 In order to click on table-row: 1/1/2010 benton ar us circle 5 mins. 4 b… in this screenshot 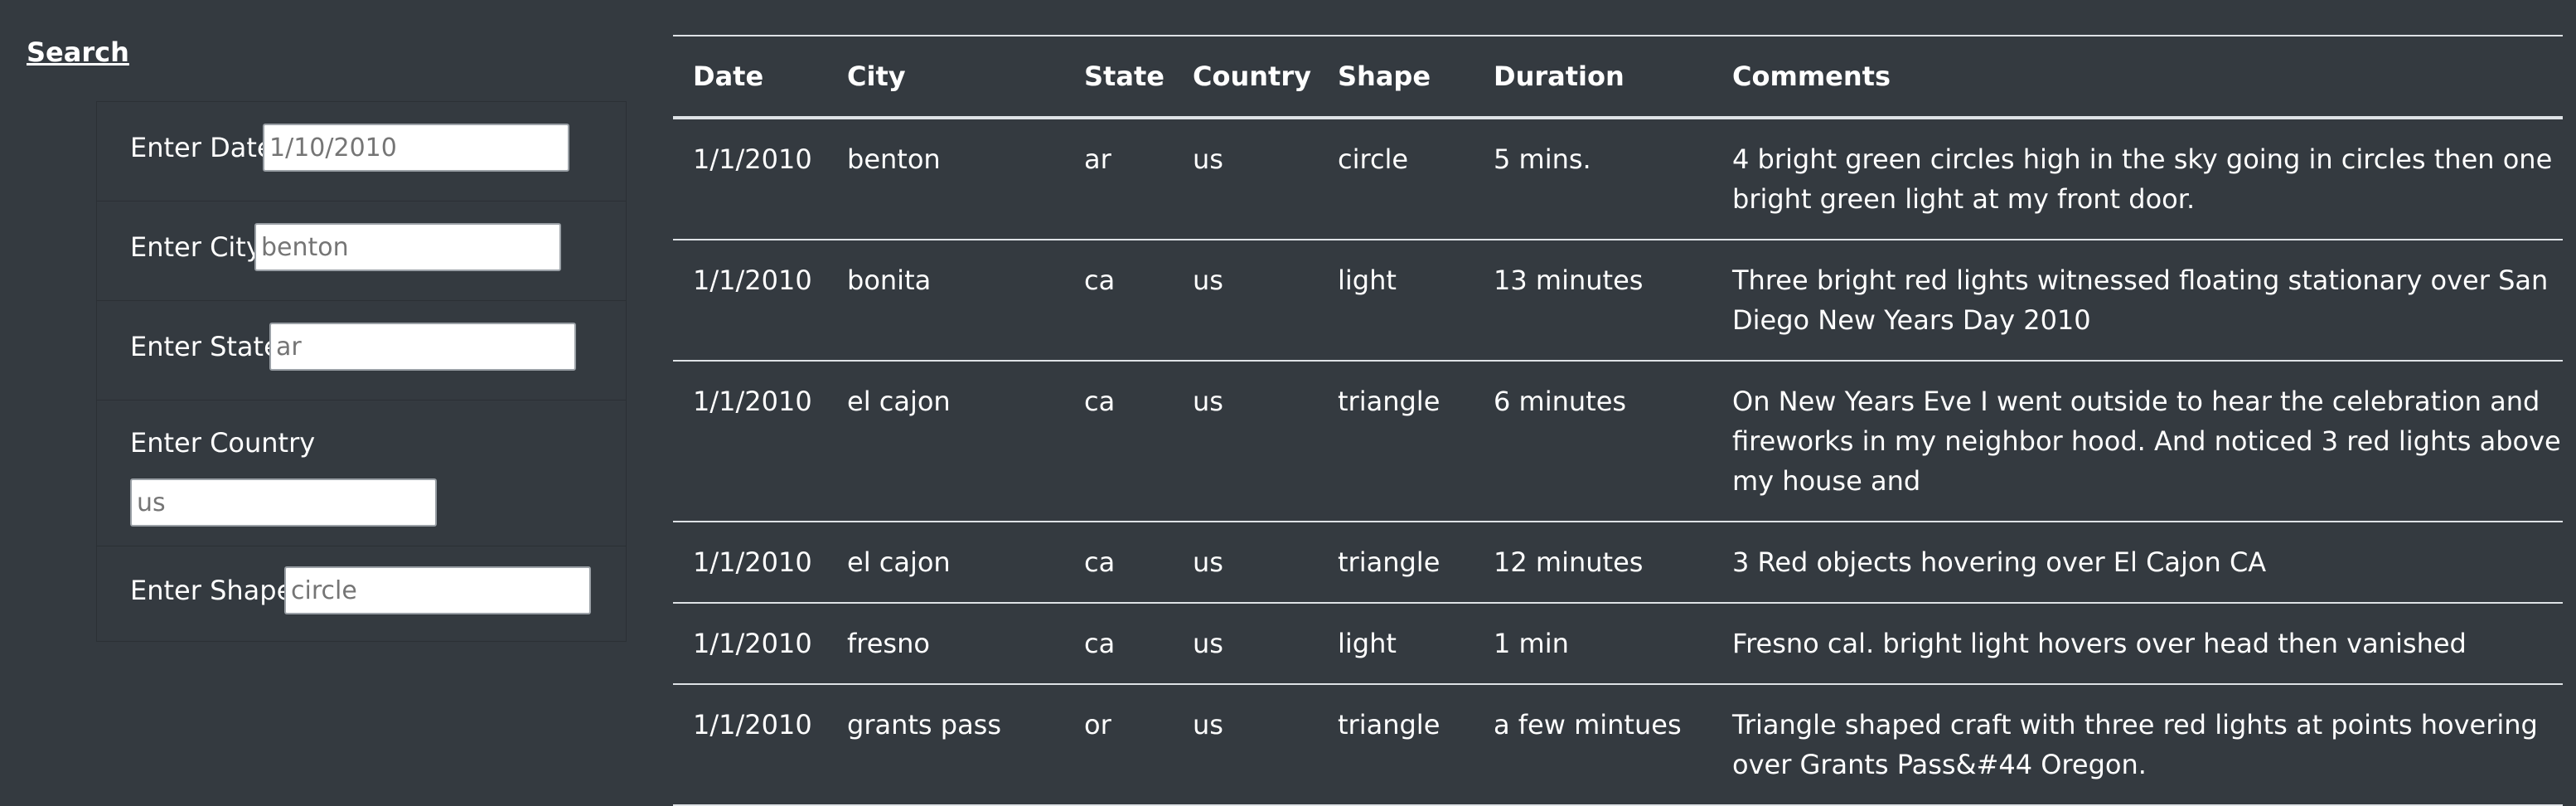, I will do `click(1618, 179)`.